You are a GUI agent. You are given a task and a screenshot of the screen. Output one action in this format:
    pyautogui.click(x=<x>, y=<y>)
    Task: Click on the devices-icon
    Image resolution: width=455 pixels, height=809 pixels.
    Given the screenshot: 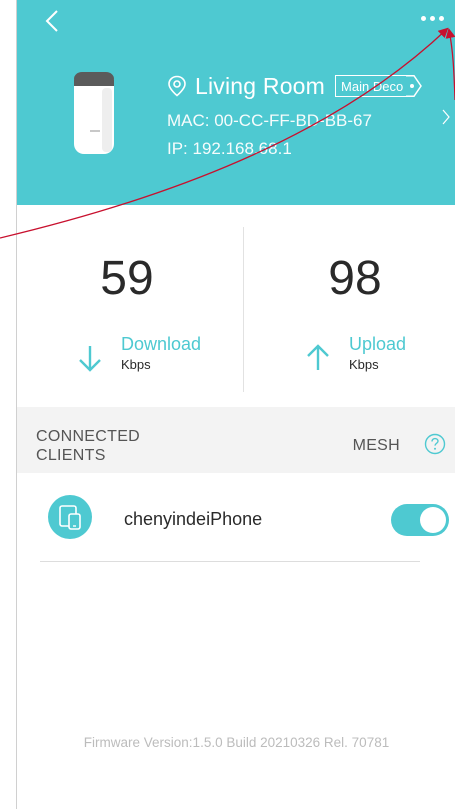 What is the action you would take?
    pyautogui.click(x=70, y=517)
    